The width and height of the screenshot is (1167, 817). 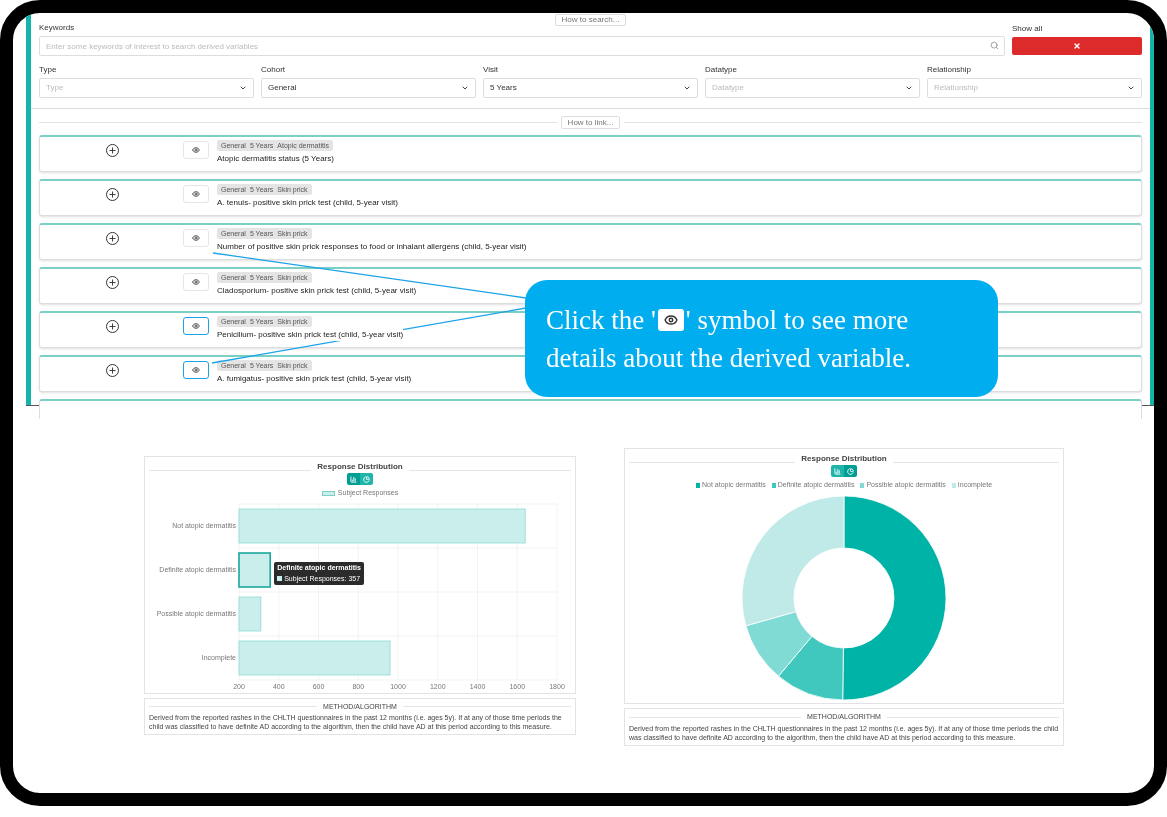 What do you see at coordinates (317, 291) in the screenshot?
I see `variable-title: Cladosporium- positive skin prick test (child, 5-year visit)` at bounding box center [317, 291].